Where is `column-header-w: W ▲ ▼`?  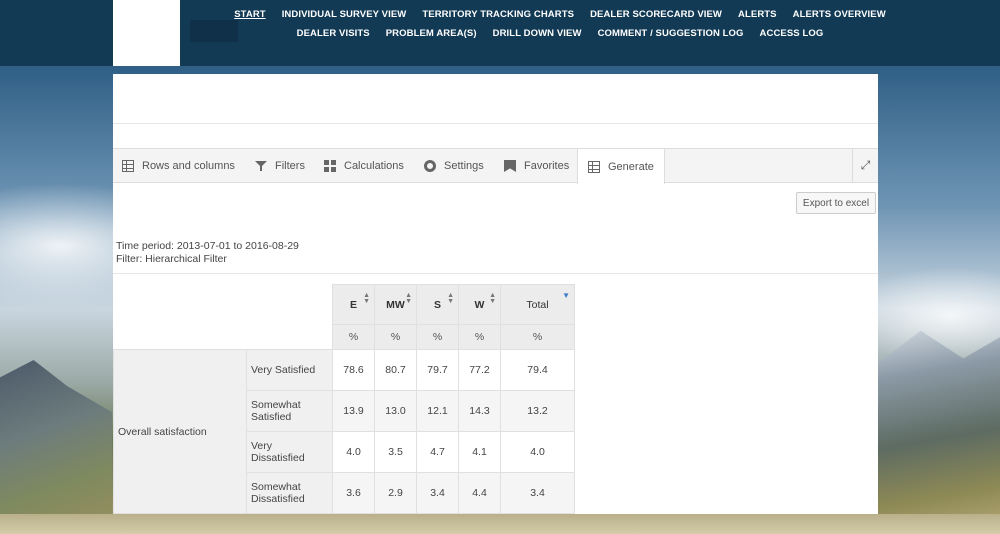 column-header-w: W ▲ ▼ is located at coordinates (479, 304).